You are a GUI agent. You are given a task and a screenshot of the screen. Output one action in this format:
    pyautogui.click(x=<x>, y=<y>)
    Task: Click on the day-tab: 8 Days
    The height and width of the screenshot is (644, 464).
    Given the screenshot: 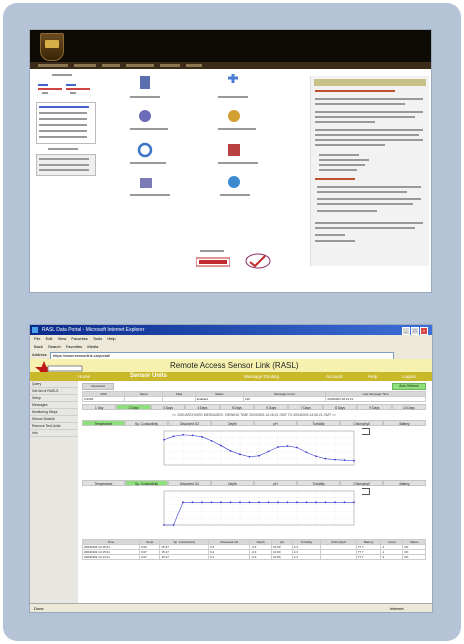 What is the action you would take?
    pyautogui.click(x=340, y=407)
    